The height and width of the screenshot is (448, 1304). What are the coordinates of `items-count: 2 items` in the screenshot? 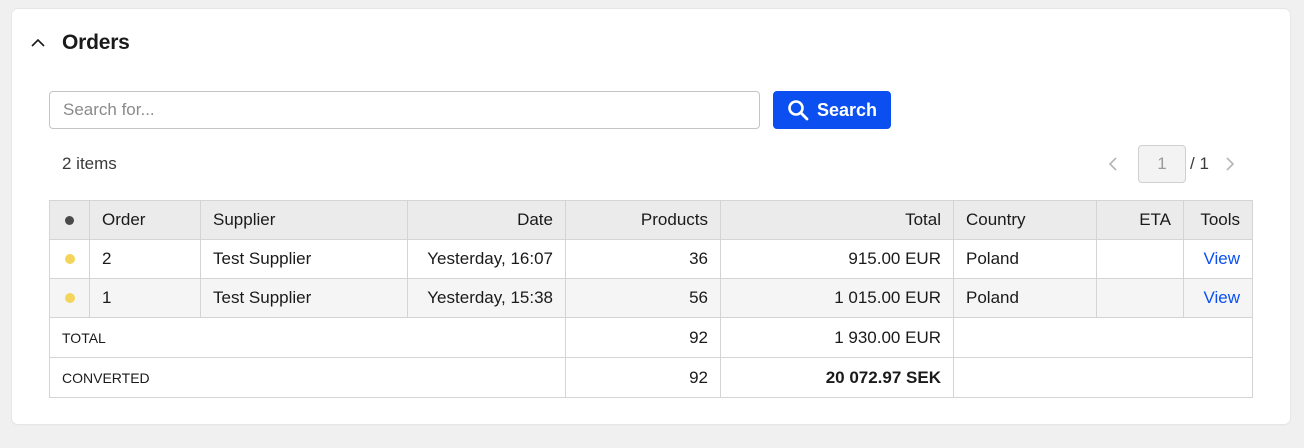 It's located at (89, 163).